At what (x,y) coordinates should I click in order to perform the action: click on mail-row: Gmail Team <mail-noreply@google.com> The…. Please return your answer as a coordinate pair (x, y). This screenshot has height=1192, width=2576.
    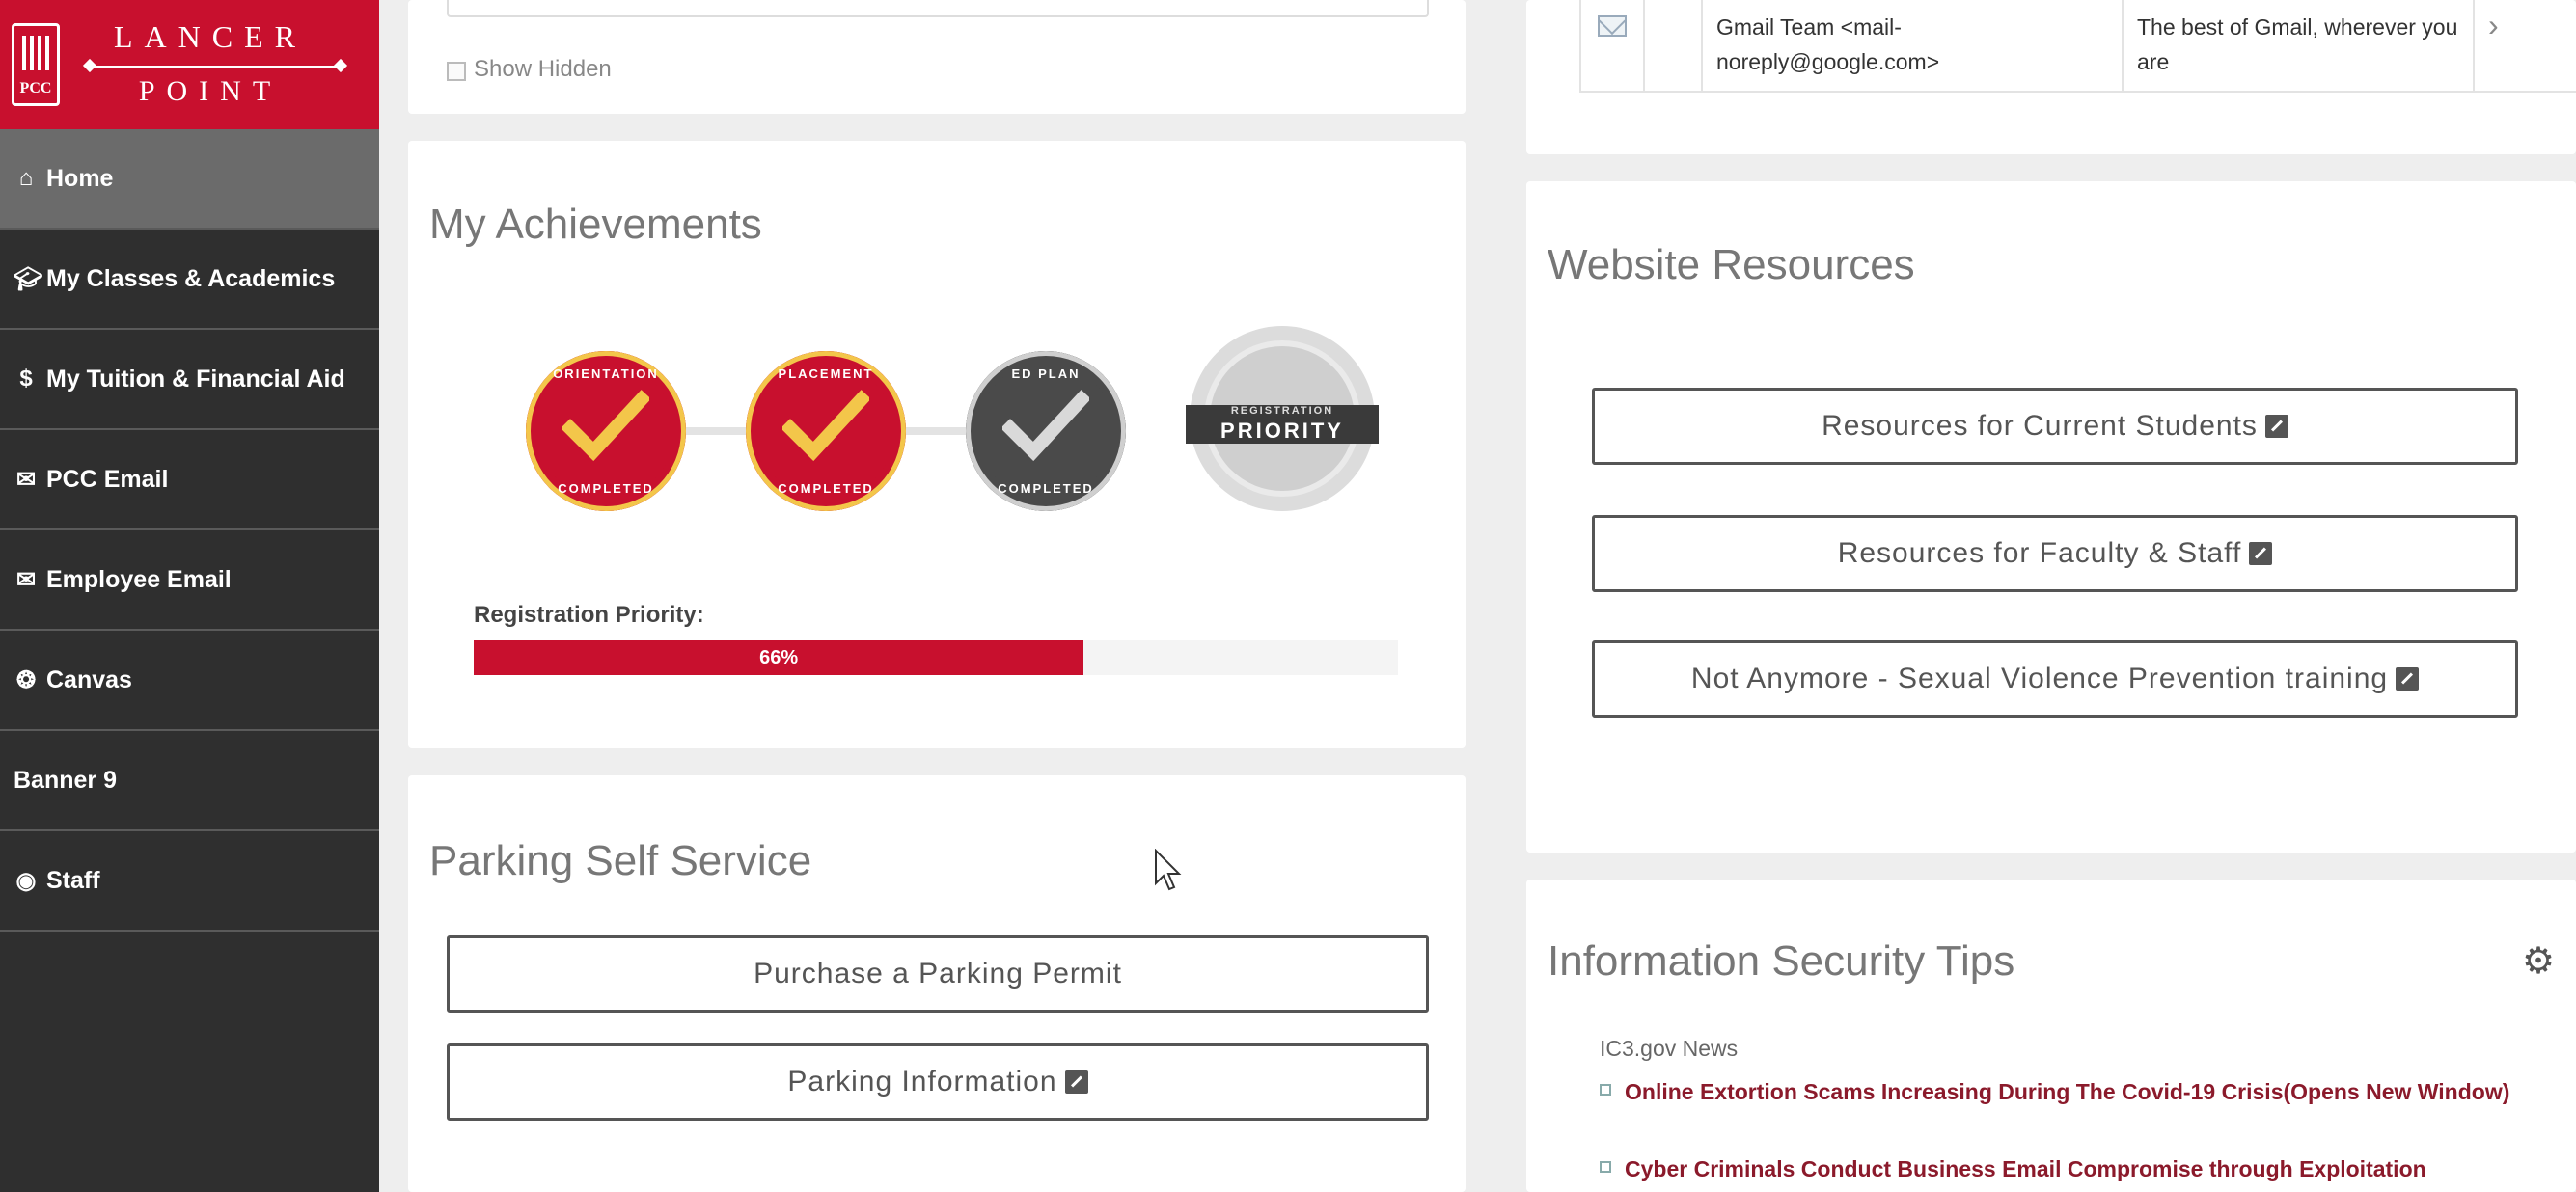
    Looking at the image, I should click on (2078, 46).